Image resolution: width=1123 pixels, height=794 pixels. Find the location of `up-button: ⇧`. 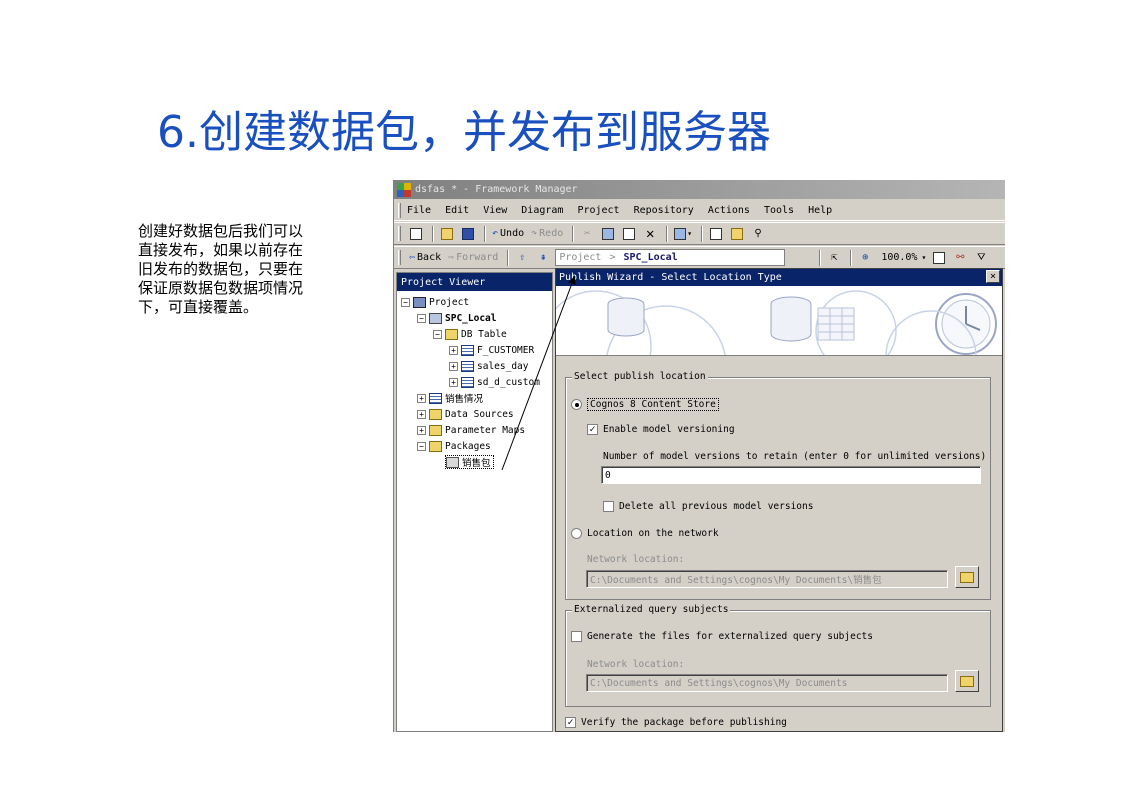

up-button: ⇧ is located at coordinates (522, 258).